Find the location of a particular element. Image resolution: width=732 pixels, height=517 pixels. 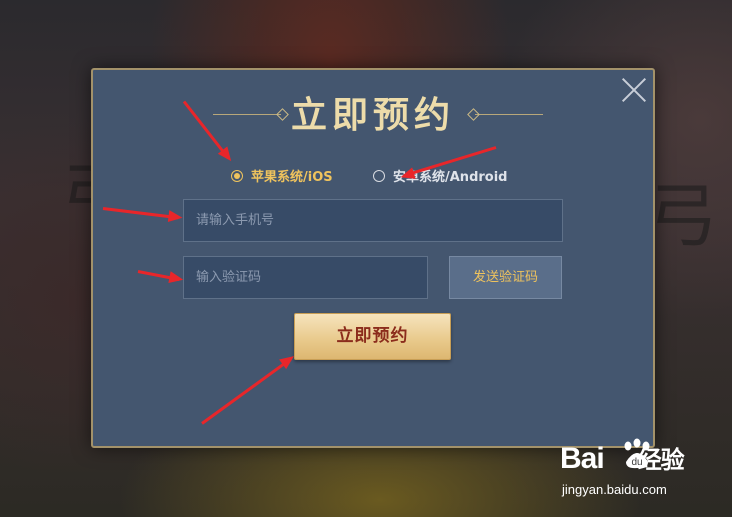

title-ornament-left is located at coordinates (247, 114).